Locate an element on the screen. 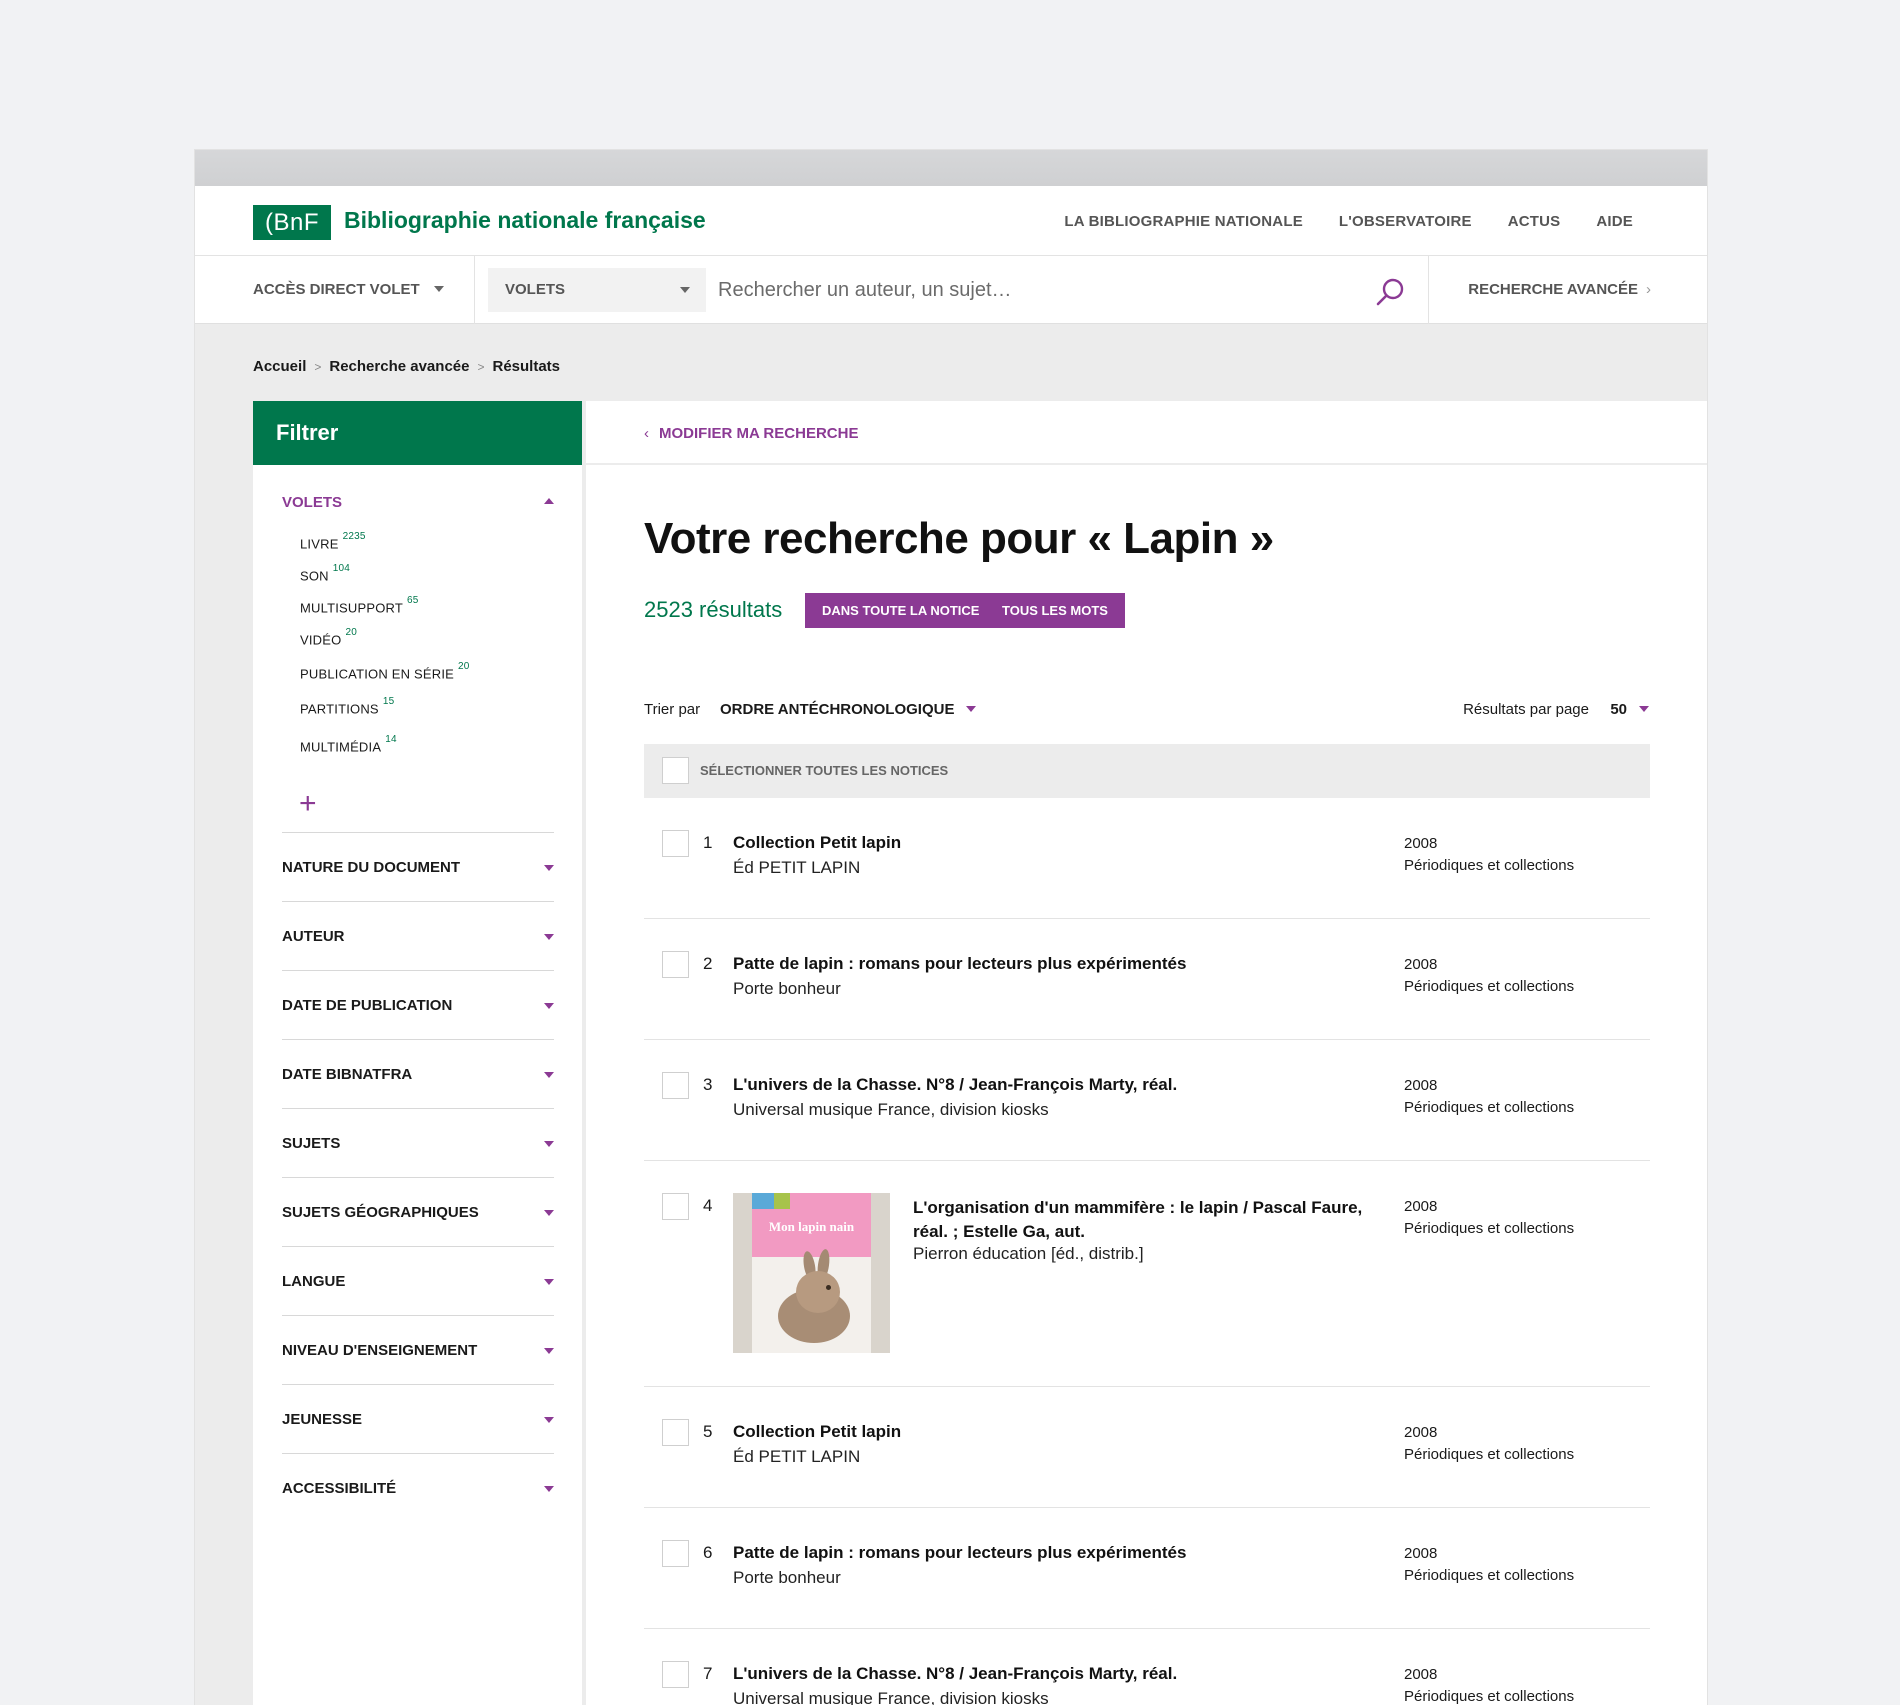 The image size is (1900, 1705). facet-langue: LANGUE is located at coordinates (418, 1280).